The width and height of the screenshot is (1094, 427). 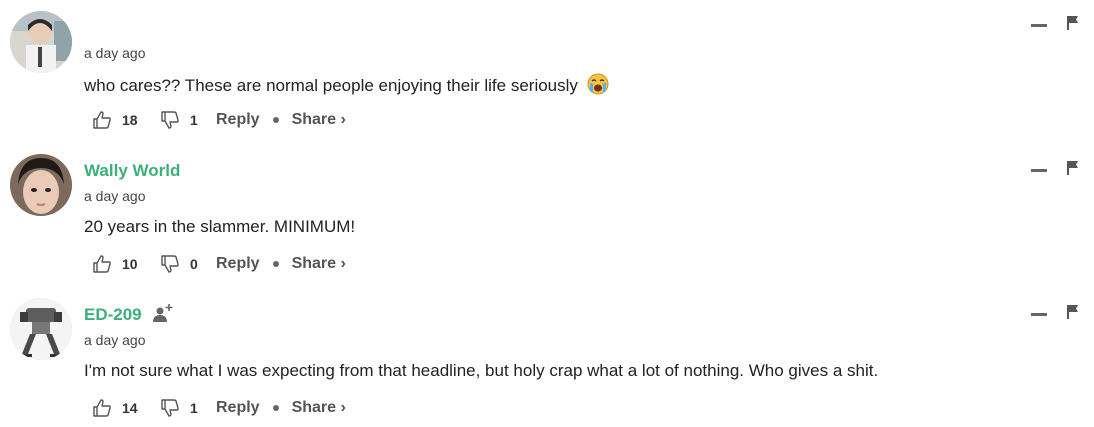 What do you see at coordinates (163, 313) in the screenshot?
I see `follow-user-icon` at bounding box center [163, 313].